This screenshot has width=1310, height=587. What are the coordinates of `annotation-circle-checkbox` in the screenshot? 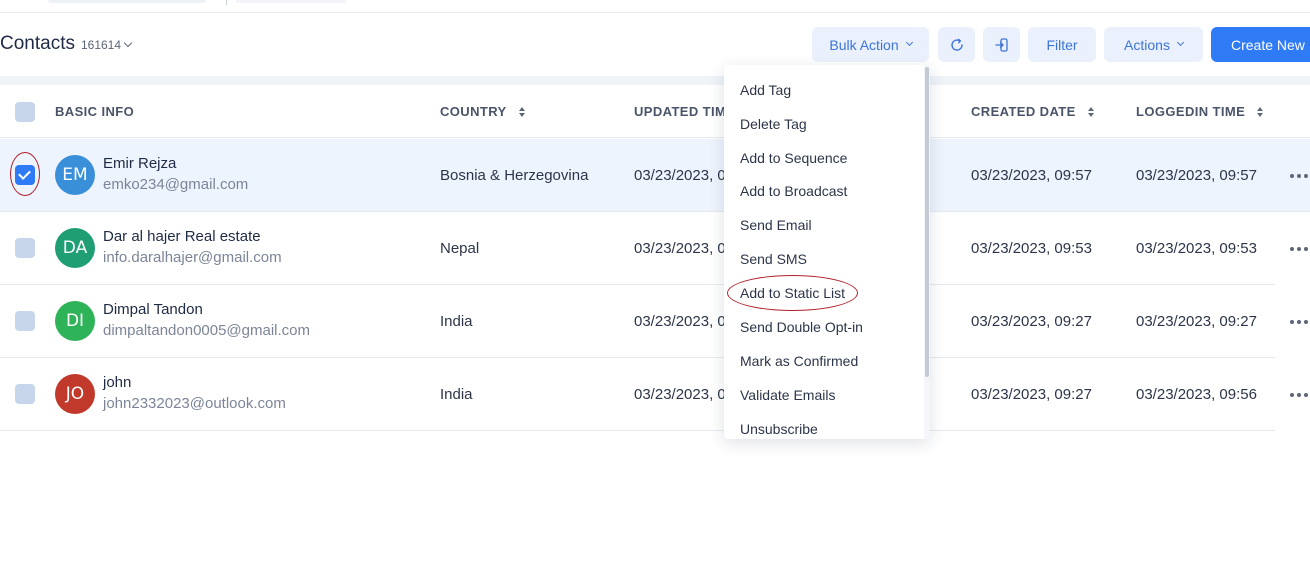 It's located at (25, 174).